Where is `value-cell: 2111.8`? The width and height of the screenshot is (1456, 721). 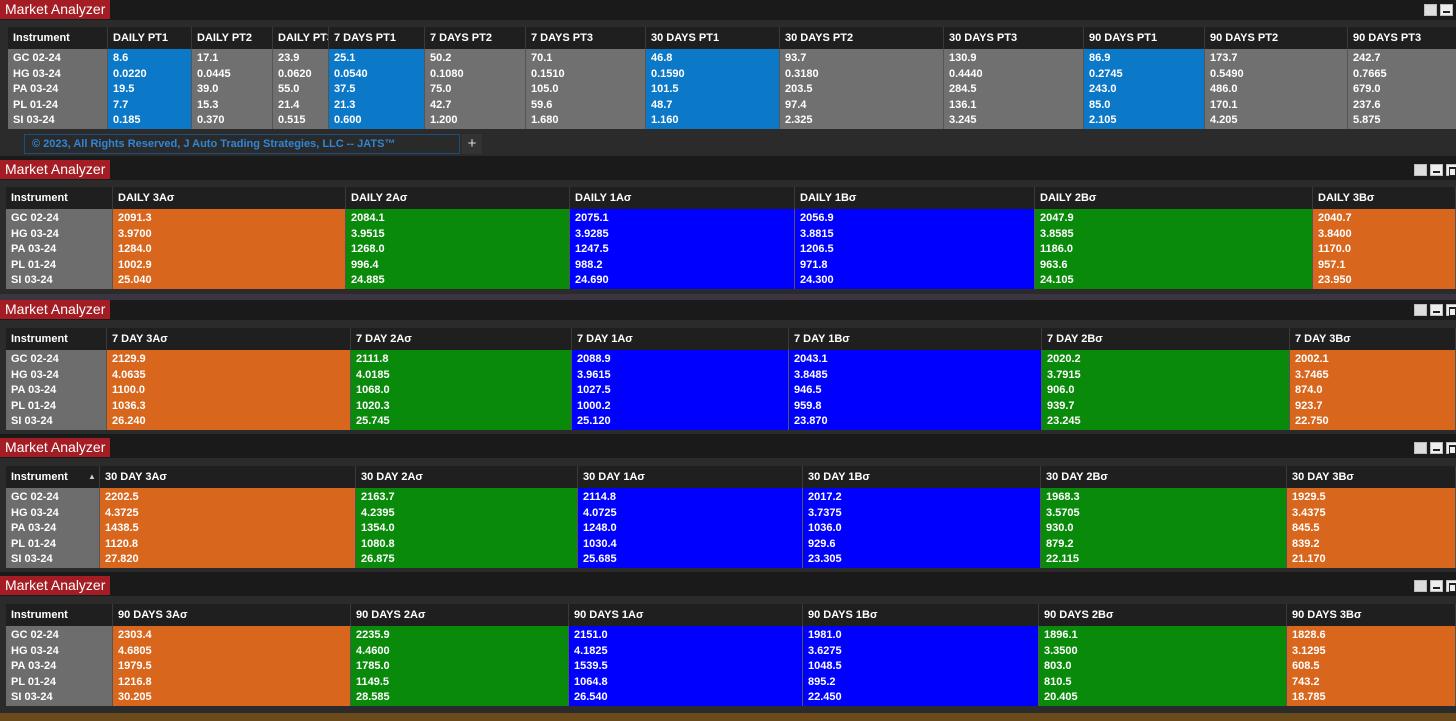 value-cell: 2111.8 is located at coordinates (463, 360).